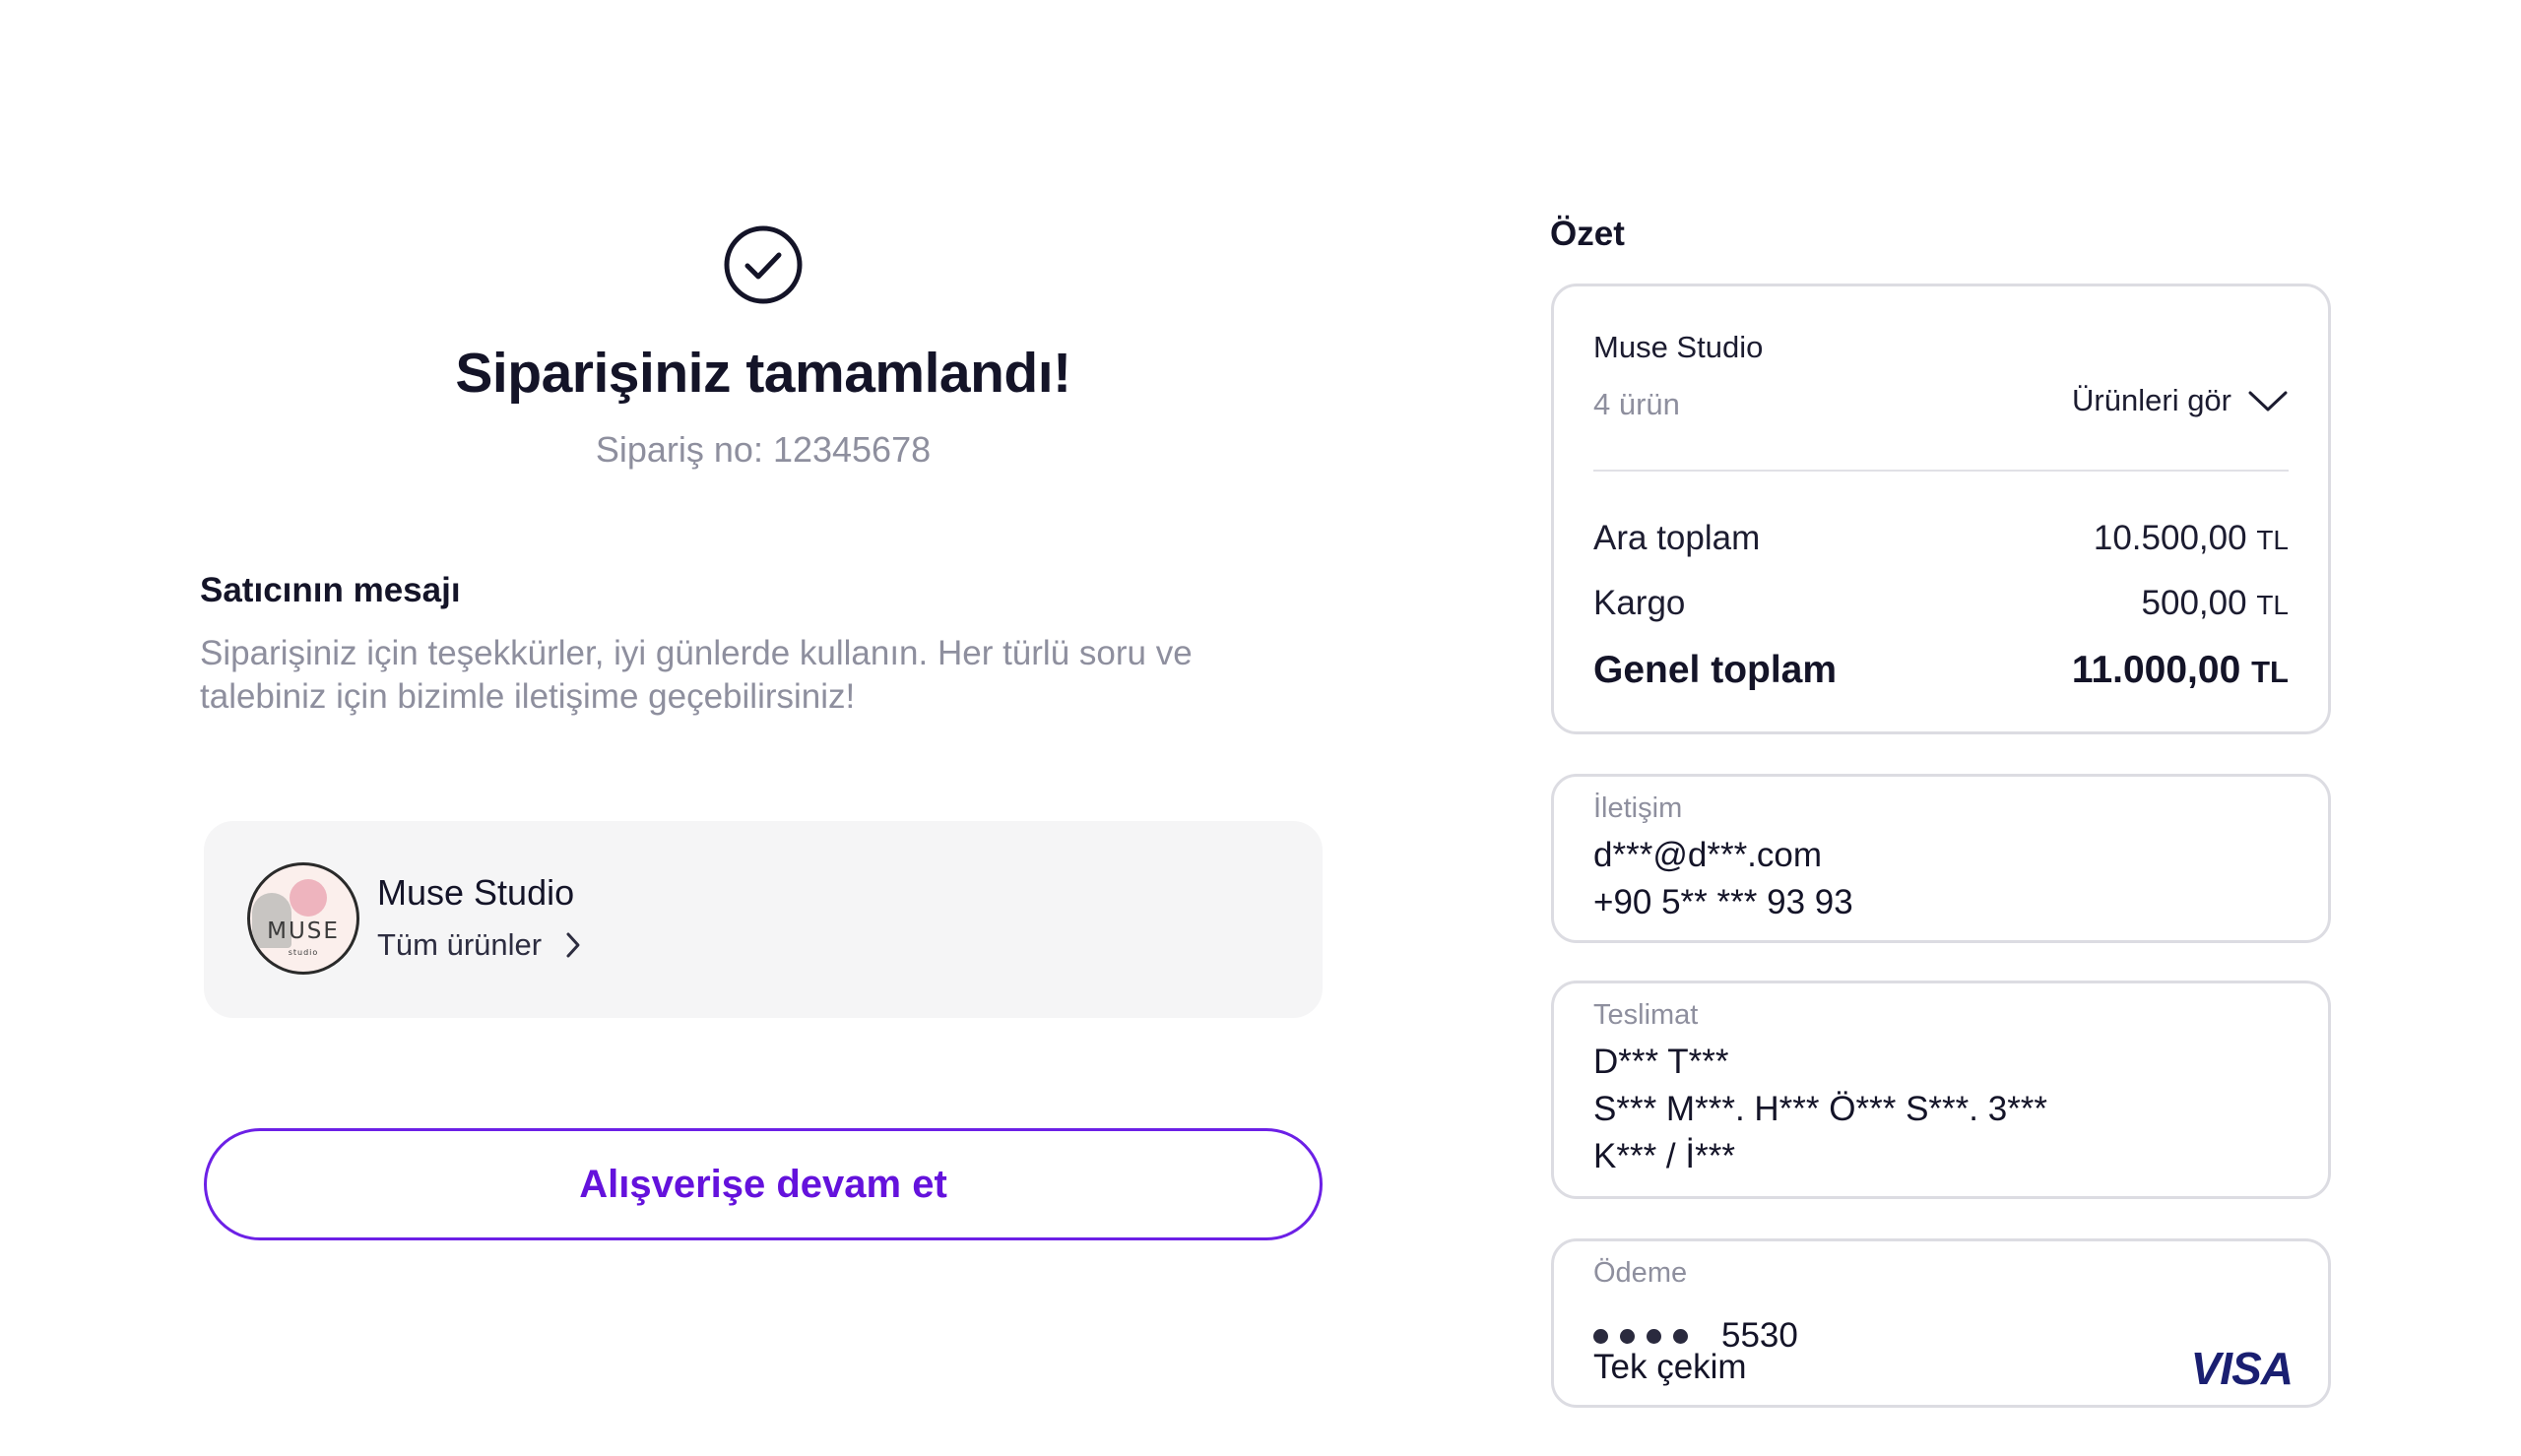 The width and height of the screenshot is (2521, 1456). I want to click on delivery-city: K*** / İ***, so click(1664, 1156).